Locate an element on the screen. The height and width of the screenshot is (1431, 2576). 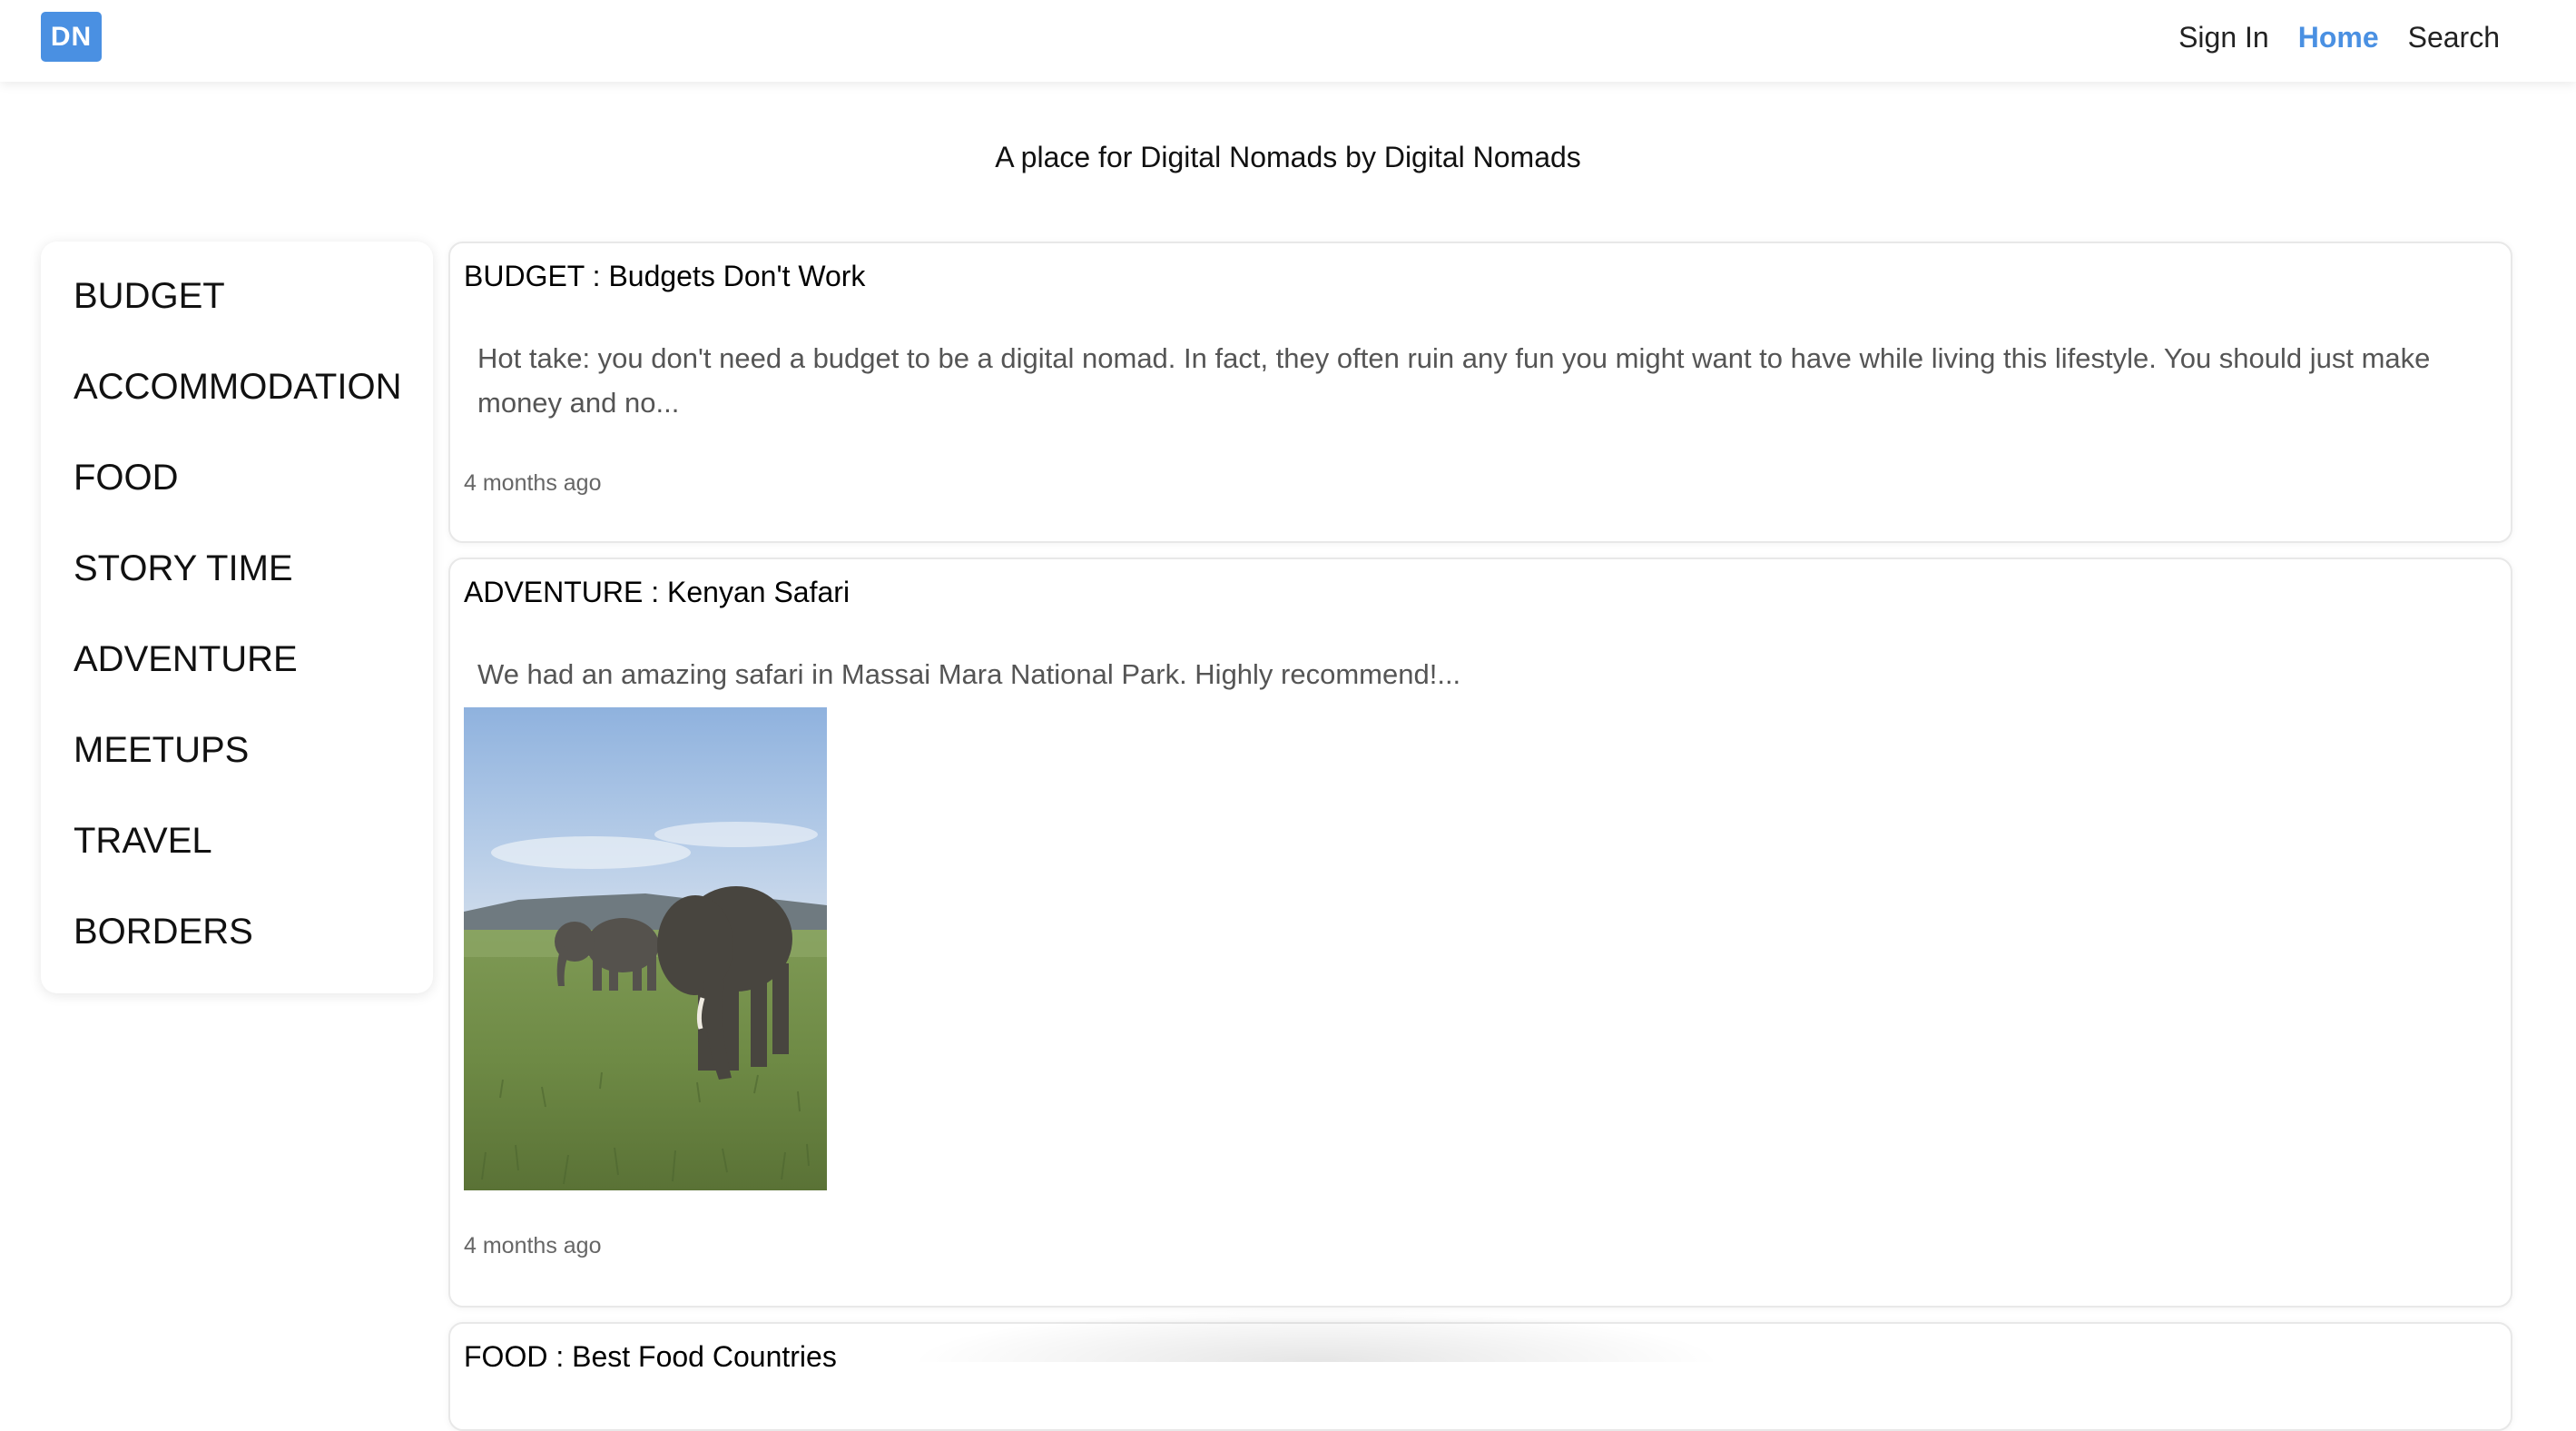
sidebar-item-travel: TRAVEL is located at coordinates (143, 842).